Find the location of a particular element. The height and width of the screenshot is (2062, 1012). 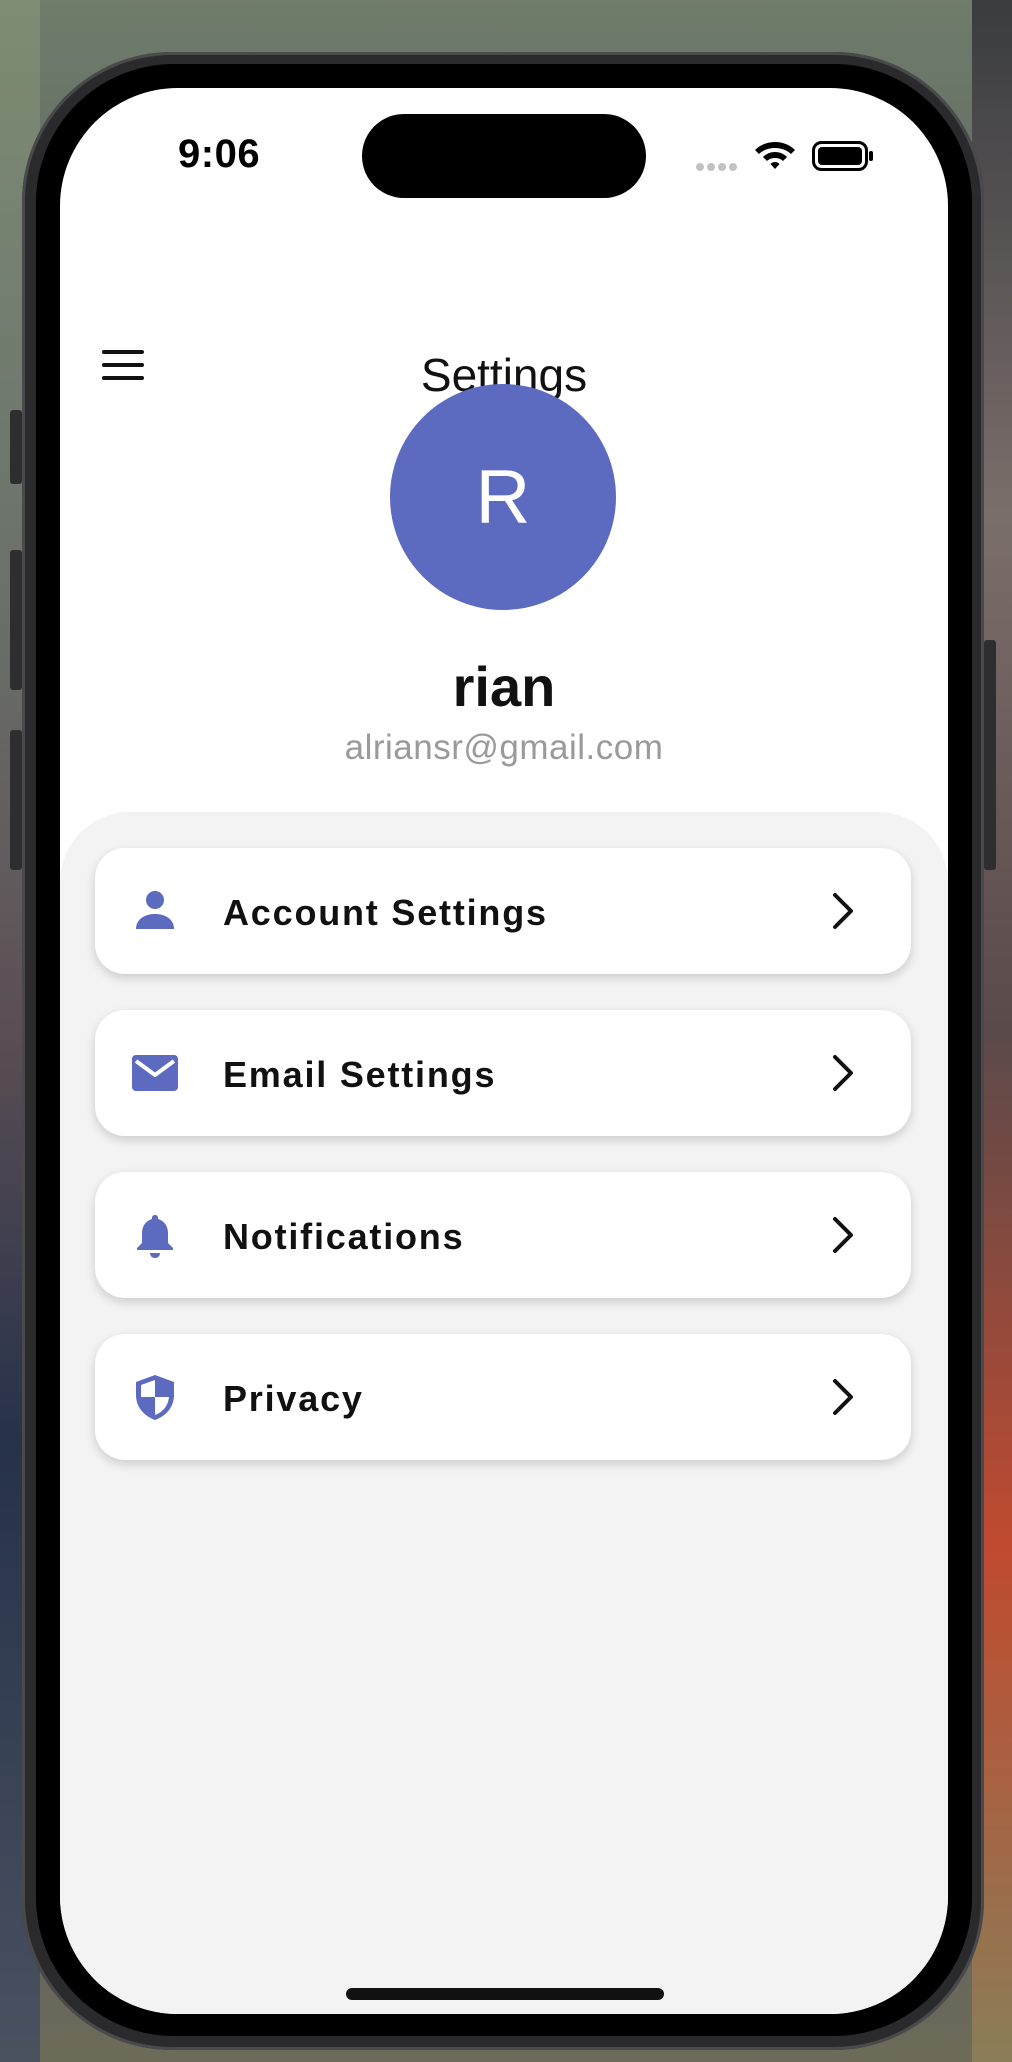

menu-item-label: Email Settings is located at coordinates (360, 1074).